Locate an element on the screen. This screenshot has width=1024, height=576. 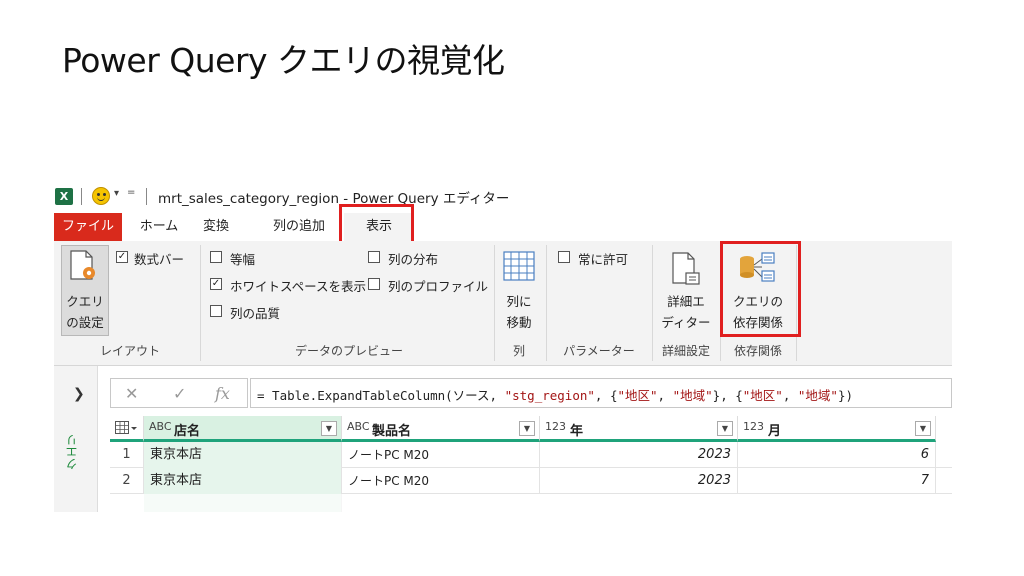
smiley-feedback-icon is located at coordinates (101, 196).